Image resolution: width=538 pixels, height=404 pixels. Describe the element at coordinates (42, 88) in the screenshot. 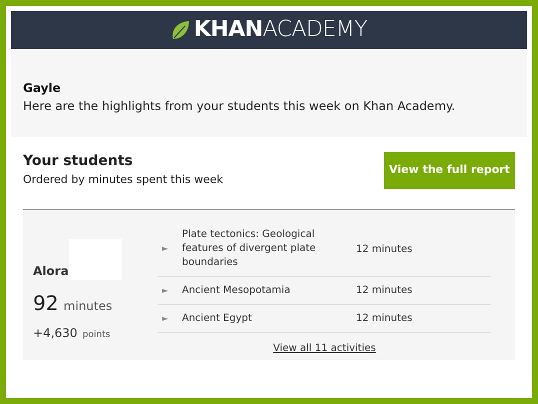

I see `greeting-name: Gayle` at that location.